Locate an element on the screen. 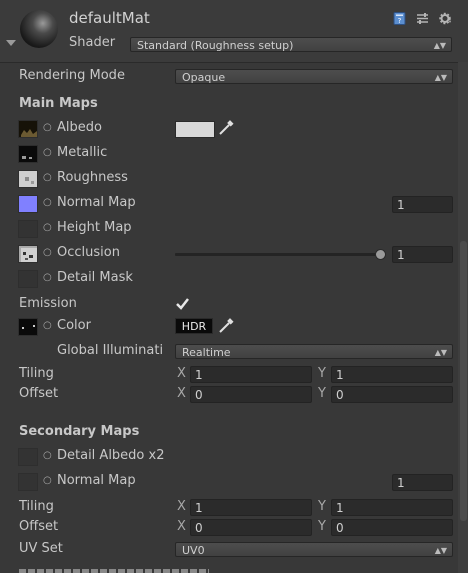 The image size is (468, 573). shader-dropdown: Standard (Roughness setup) ▲▼ is located at coordinates (291, 44).